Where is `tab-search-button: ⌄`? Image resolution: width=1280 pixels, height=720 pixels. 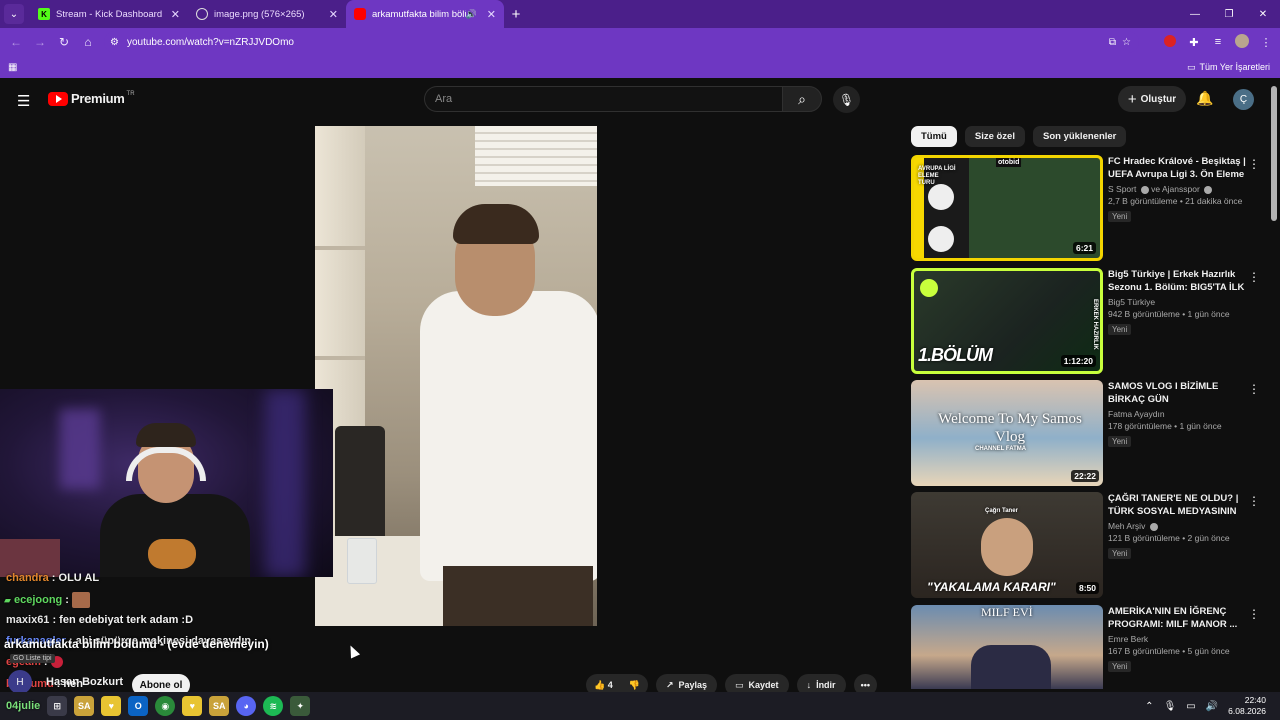
tab-search-button: ⌄ is located at coordinates (14, 14).